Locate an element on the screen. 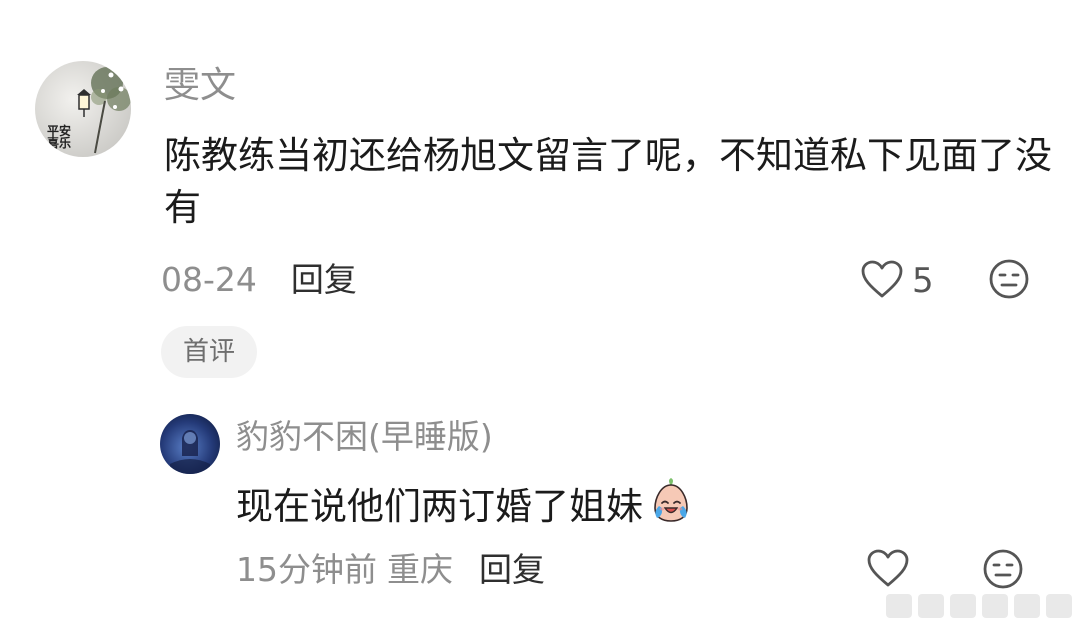 The image size is (1080, 628). reply-to-reply-button: 回复 is located at coordinates (512, 569).